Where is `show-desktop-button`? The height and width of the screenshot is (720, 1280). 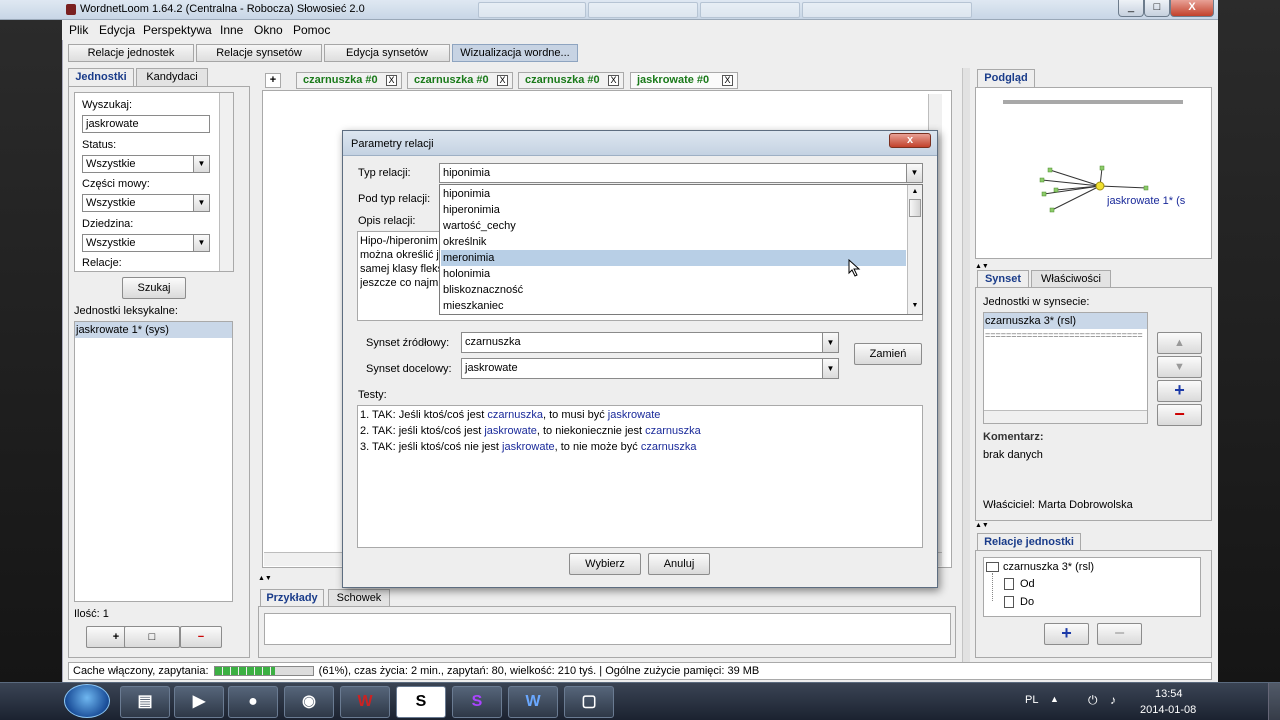 show-desktop-button is located at coordinates (1274, 701).